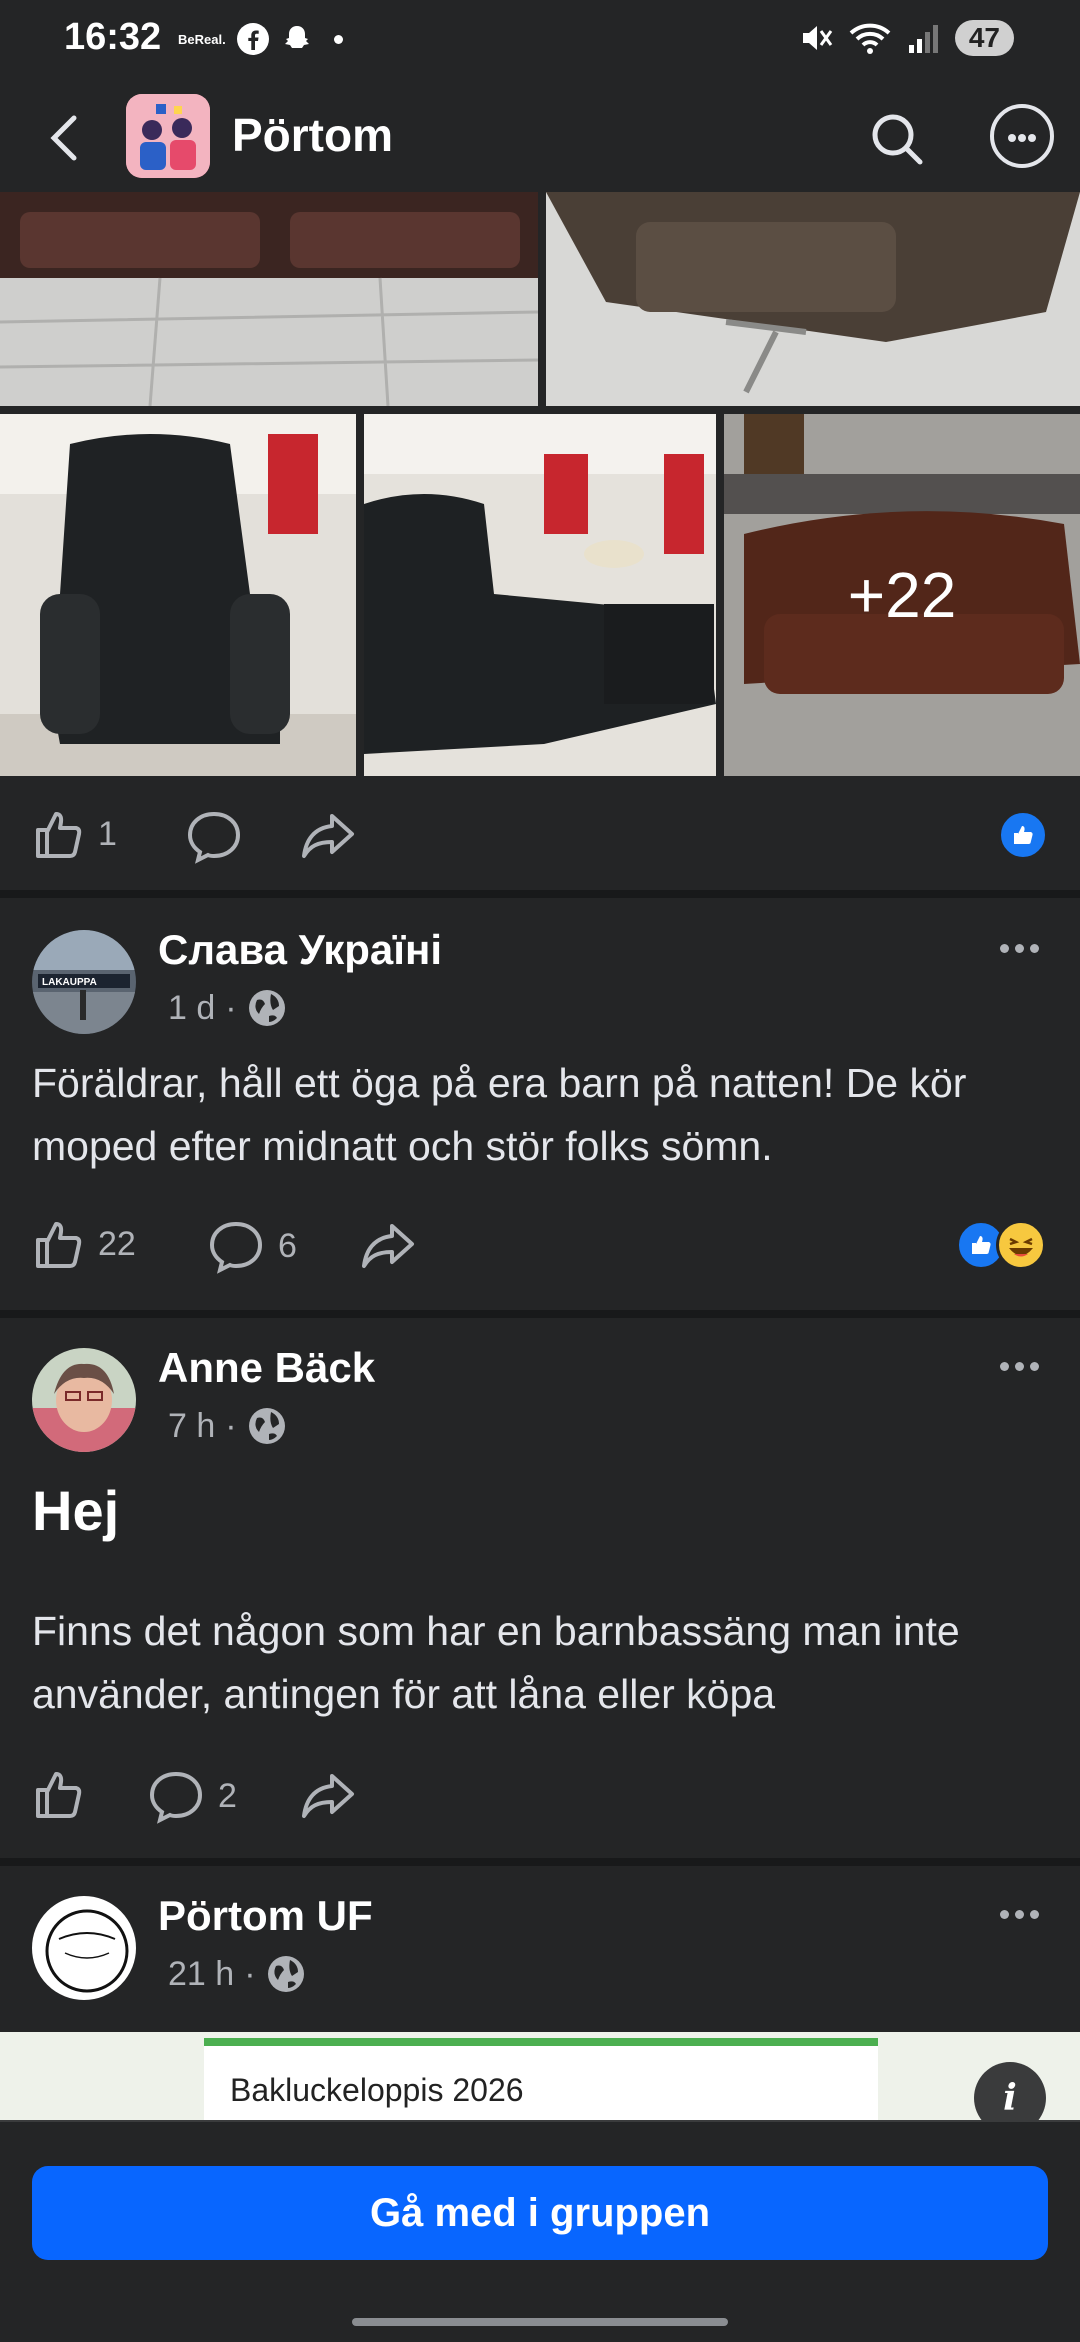 The image size is (1080, 2342). Describe the element at coordinates (541, 2079) in the screenshot. I see `preview-card: Bakluckeloppis 2026` at that location.